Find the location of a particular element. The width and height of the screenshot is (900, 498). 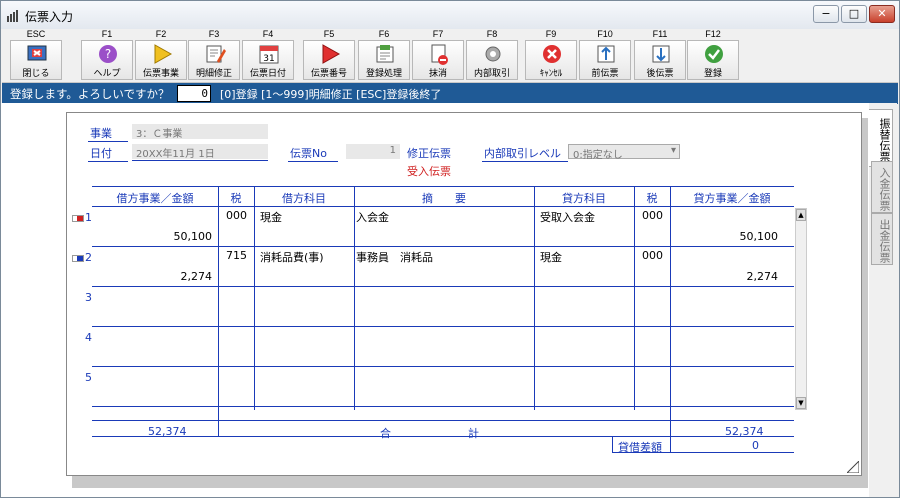

toolbar-button-body: 明細修正 is located at coordinates (214, 60).